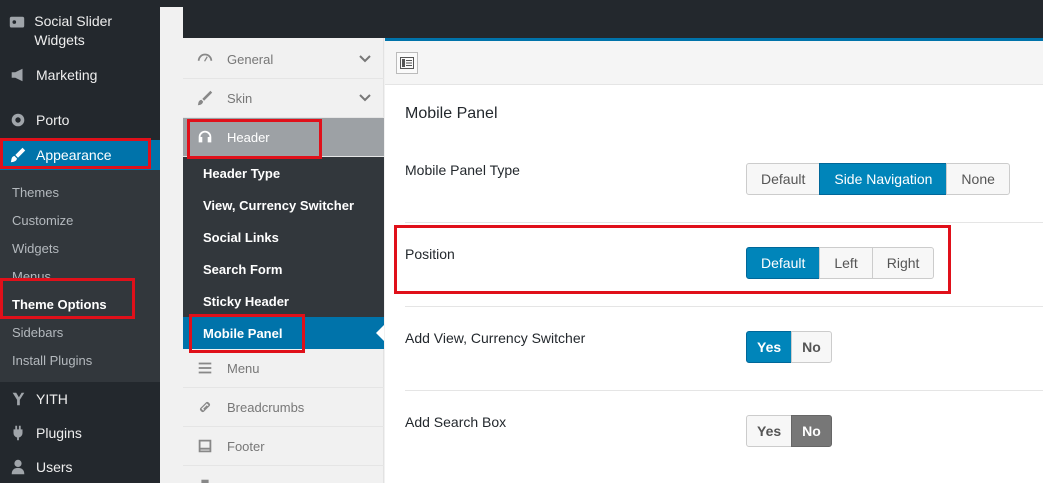 This screenshot has width=1043, height=483. What do you see at coordinates (846, 263) in the screenshot?
I see `position-left: Left` at bounding box center [846, 263].